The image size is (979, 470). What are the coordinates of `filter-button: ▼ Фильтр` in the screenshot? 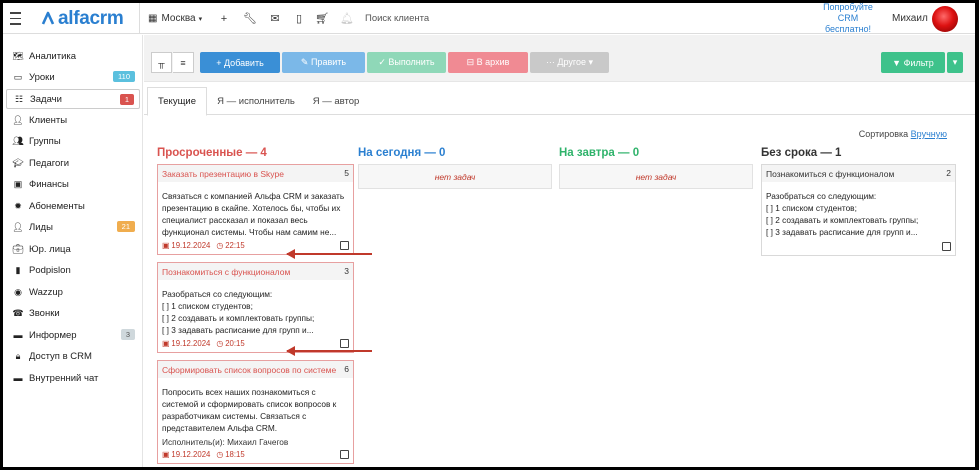 It's located at (913, 62).